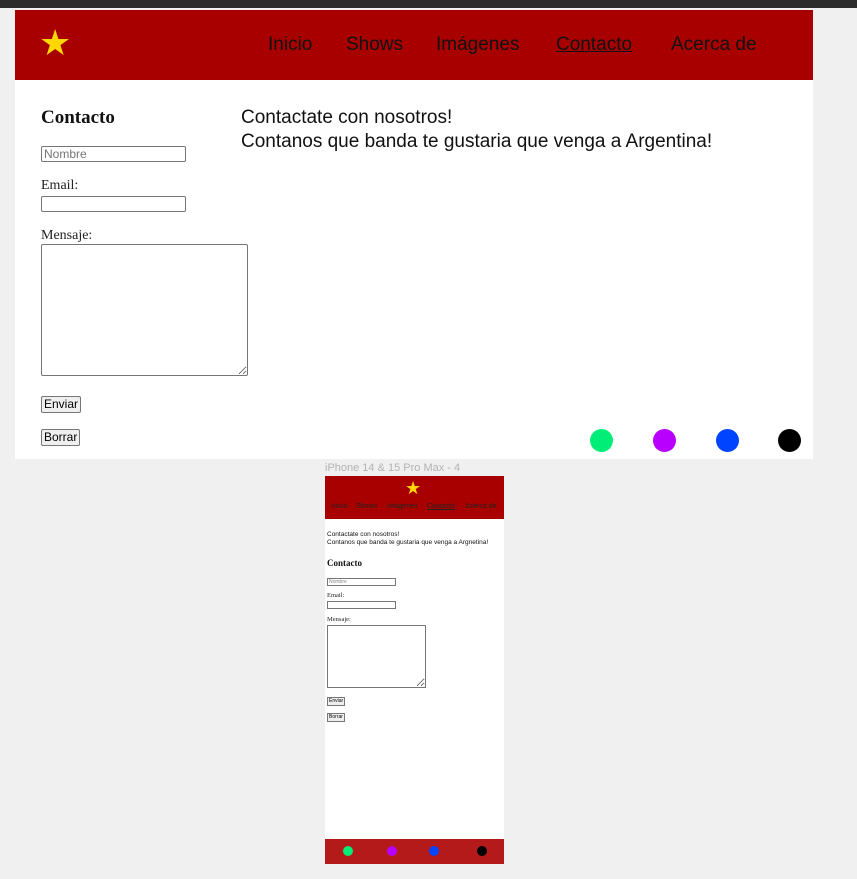 The image size is (857, 879). I want to click on color-dot-green, so click(601, 440).